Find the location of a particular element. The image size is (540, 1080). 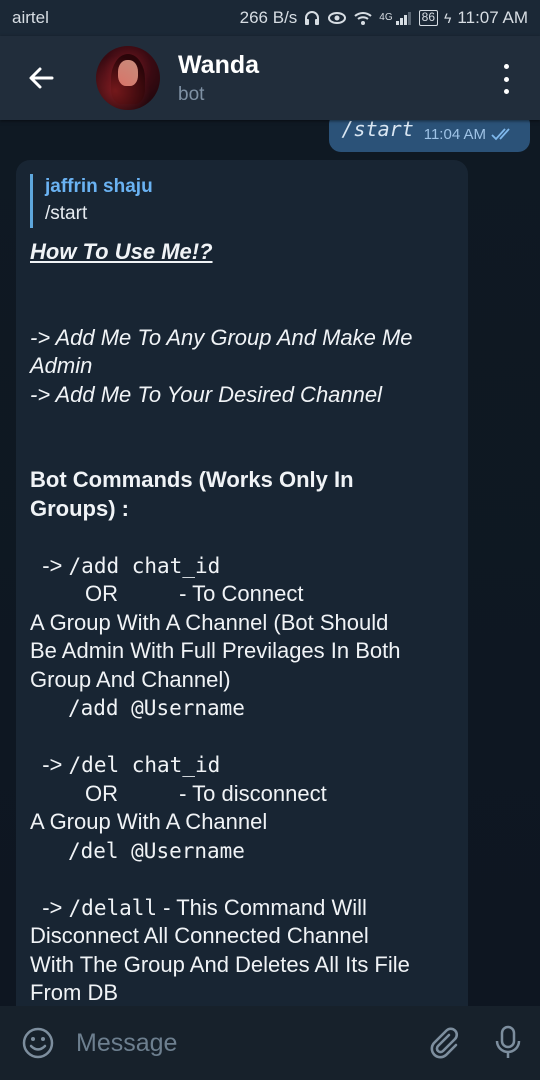

outgoing-message: /start 11:04 AM is located at coordinates (429, 136).